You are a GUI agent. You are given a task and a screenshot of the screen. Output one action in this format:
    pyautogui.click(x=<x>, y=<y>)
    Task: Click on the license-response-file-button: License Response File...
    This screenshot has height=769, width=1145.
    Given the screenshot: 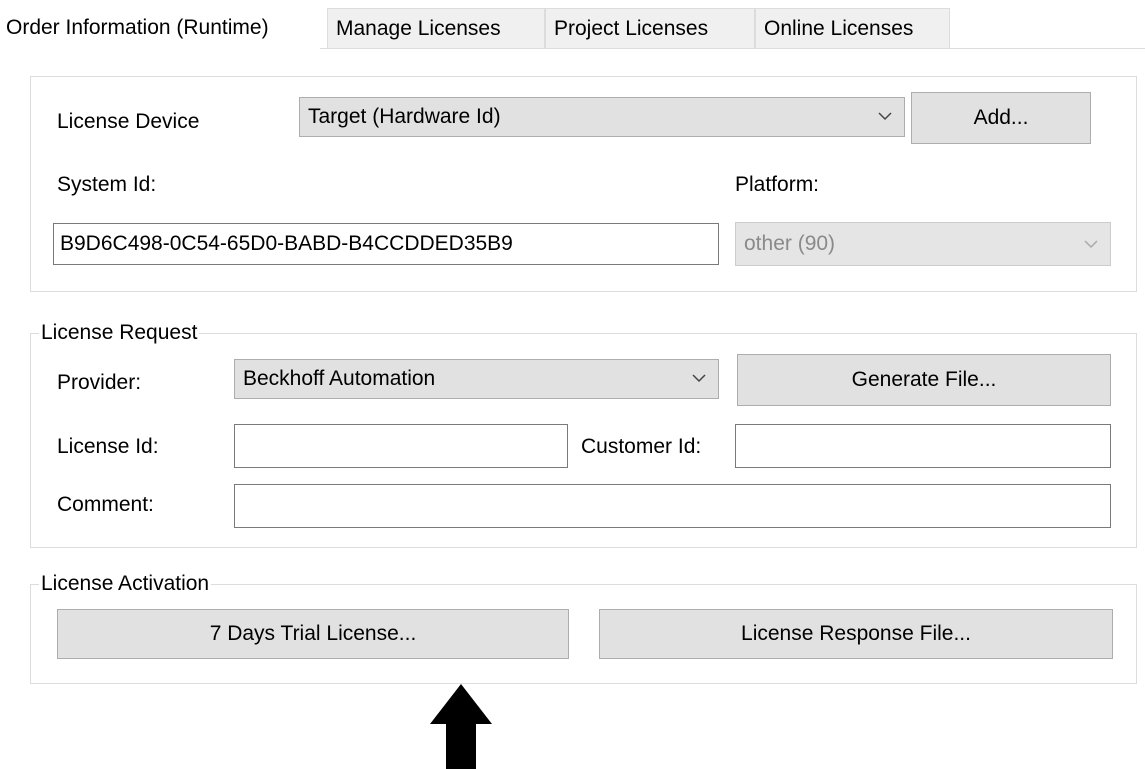 What is the action you would take?
    pyautogui.click(x=856, y=634)
    